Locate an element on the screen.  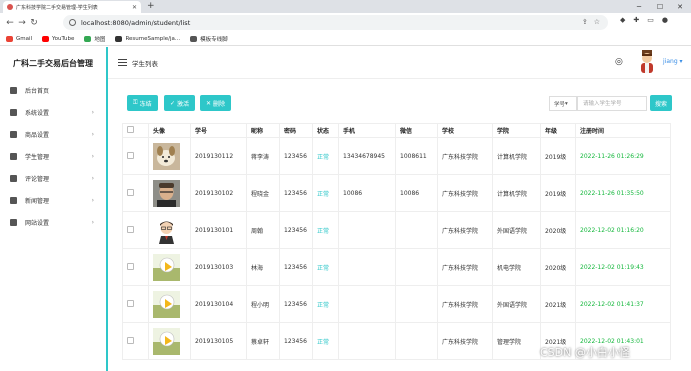
cell-nickname: 林海 is located at coordinates (263, 267).